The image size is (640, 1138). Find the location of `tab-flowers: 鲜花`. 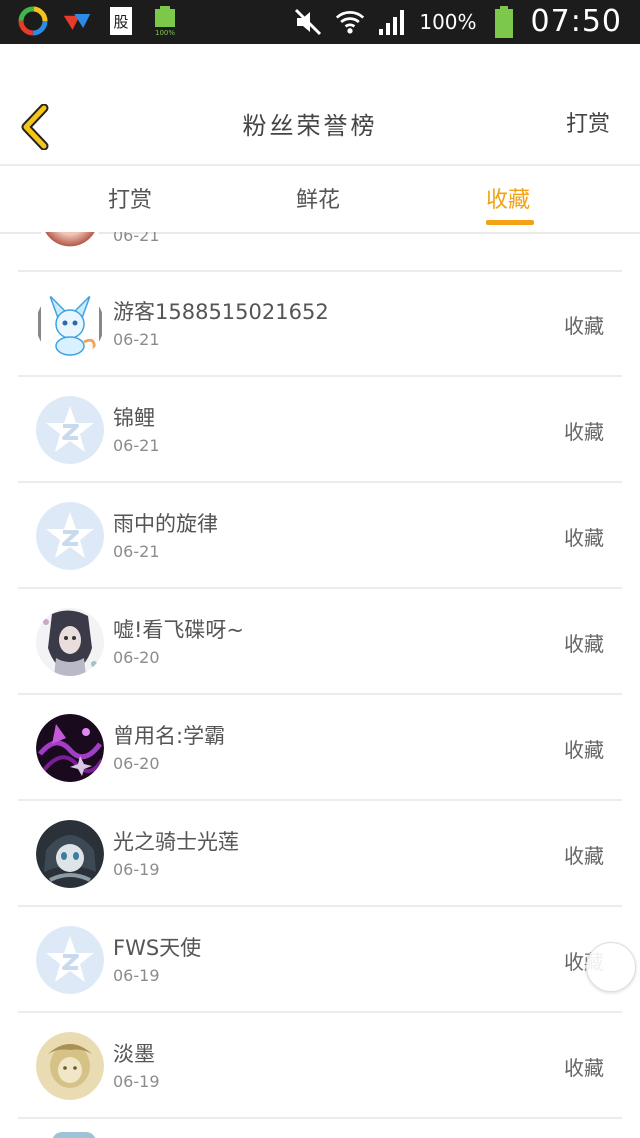

tab-flowers: 鲜花 is located at coordinates (318, 198).